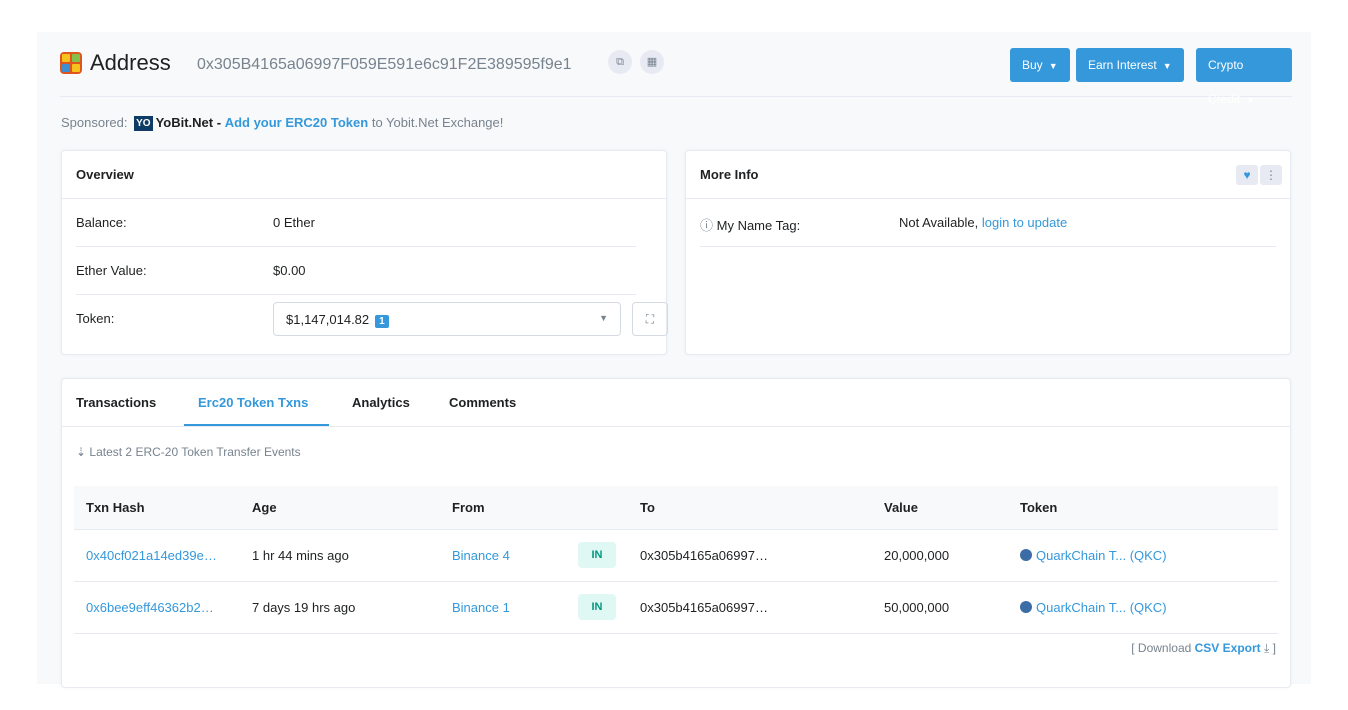  I want to click on name-tag-label: ⓘ My Name Tag:, so click(750, 224).